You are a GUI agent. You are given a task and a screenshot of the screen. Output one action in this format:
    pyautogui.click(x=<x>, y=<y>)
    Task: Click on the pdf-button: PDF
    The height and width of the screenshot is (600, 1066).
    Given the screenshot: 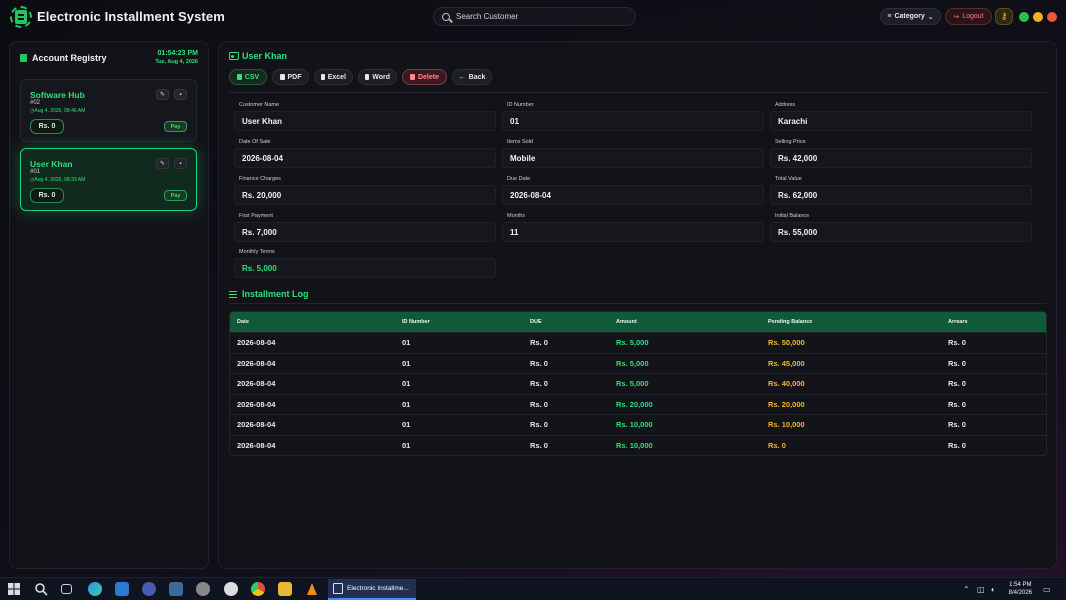 What is the action you would take?
    pyautogui.click(x=290, y=77)
    